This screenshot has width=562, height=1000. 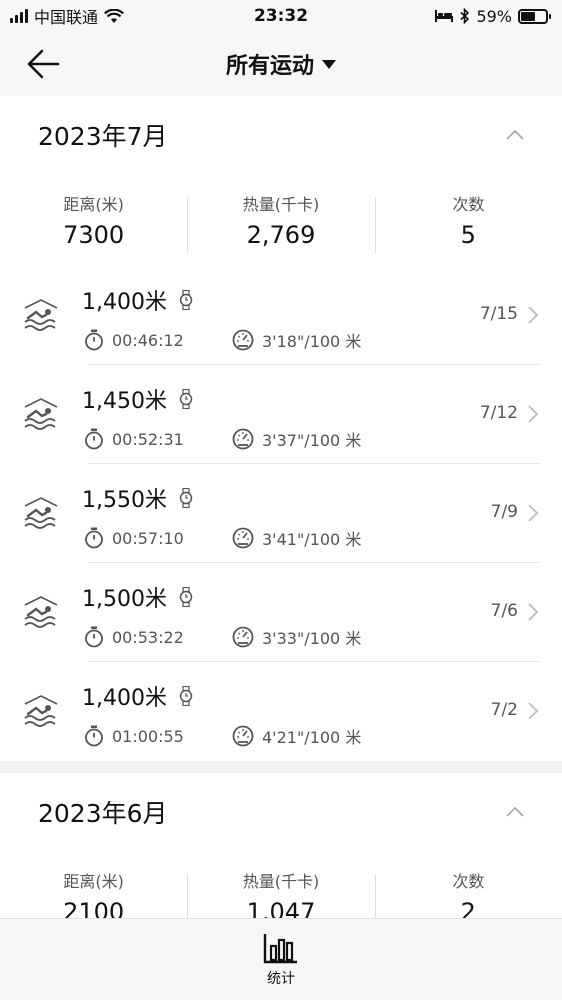 What do you see at coordinates (498, 314) in the screenshot?
I see `workout-date: 7/15` at bounding box center [498, 314].